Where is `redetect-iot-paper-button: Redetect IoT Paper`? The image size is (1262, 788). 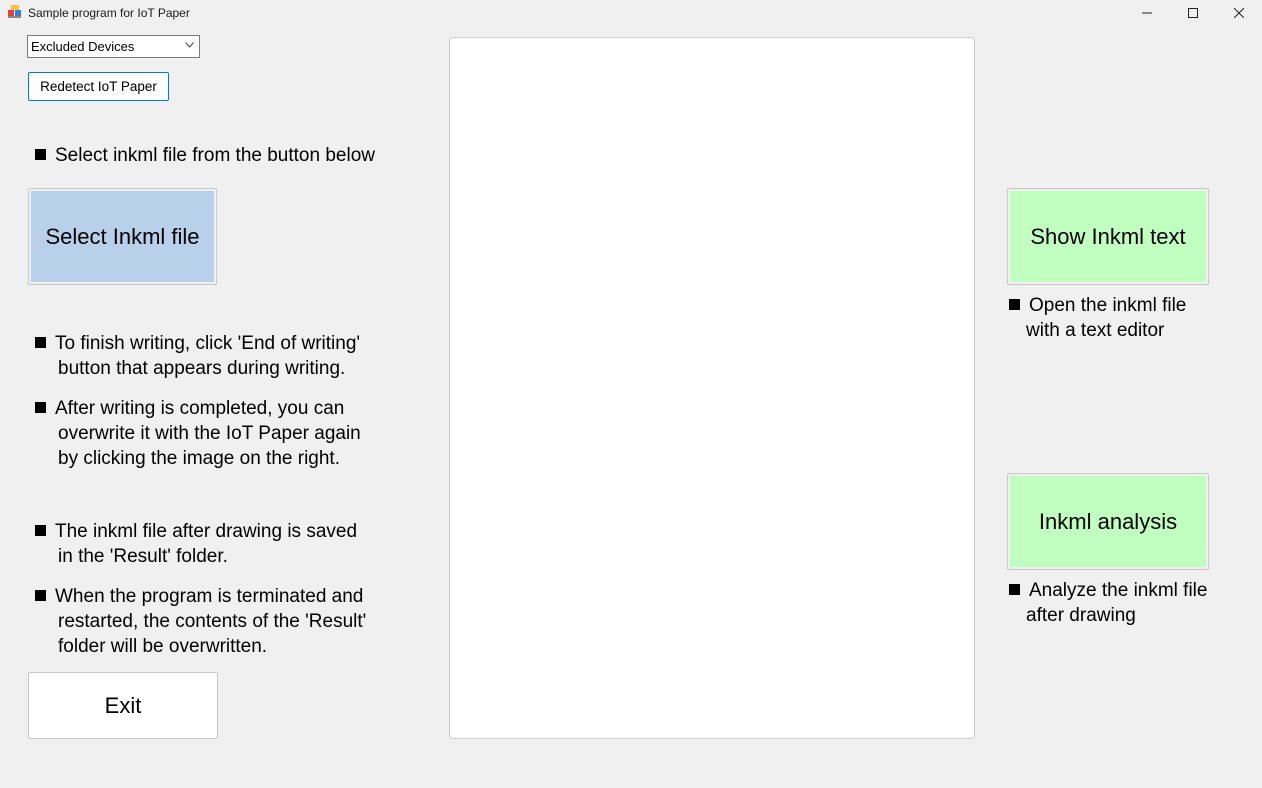
redetect-iot-paper-button: Redetect IoT Paper is located at coordinates (98, 86).